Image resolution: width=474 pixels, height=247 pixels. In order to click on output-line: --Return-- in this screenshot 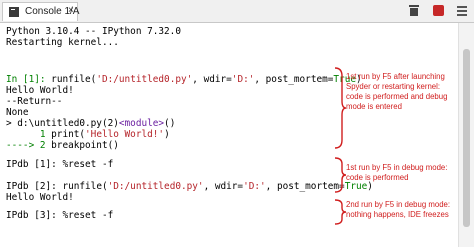, I will do `click(34, 101)`.